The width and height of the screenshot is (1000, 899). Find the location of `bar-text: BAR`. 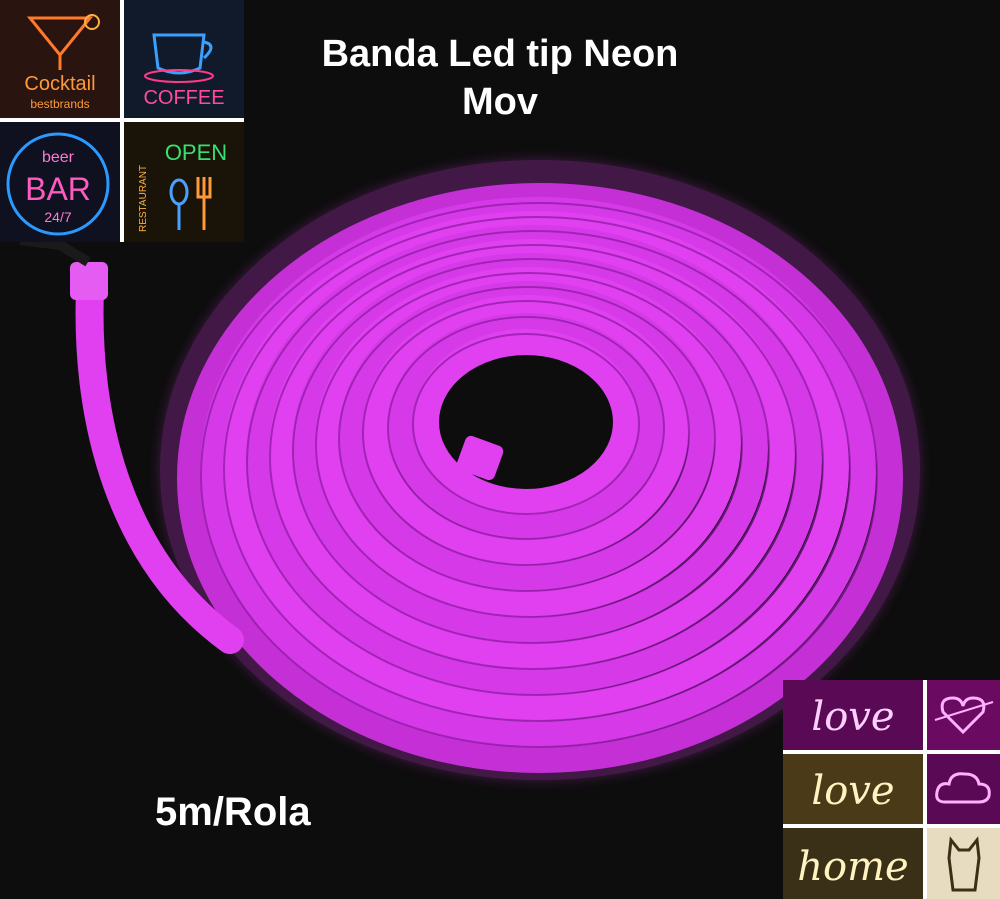

bar-text: BAR is located at coordinates (58, 189).